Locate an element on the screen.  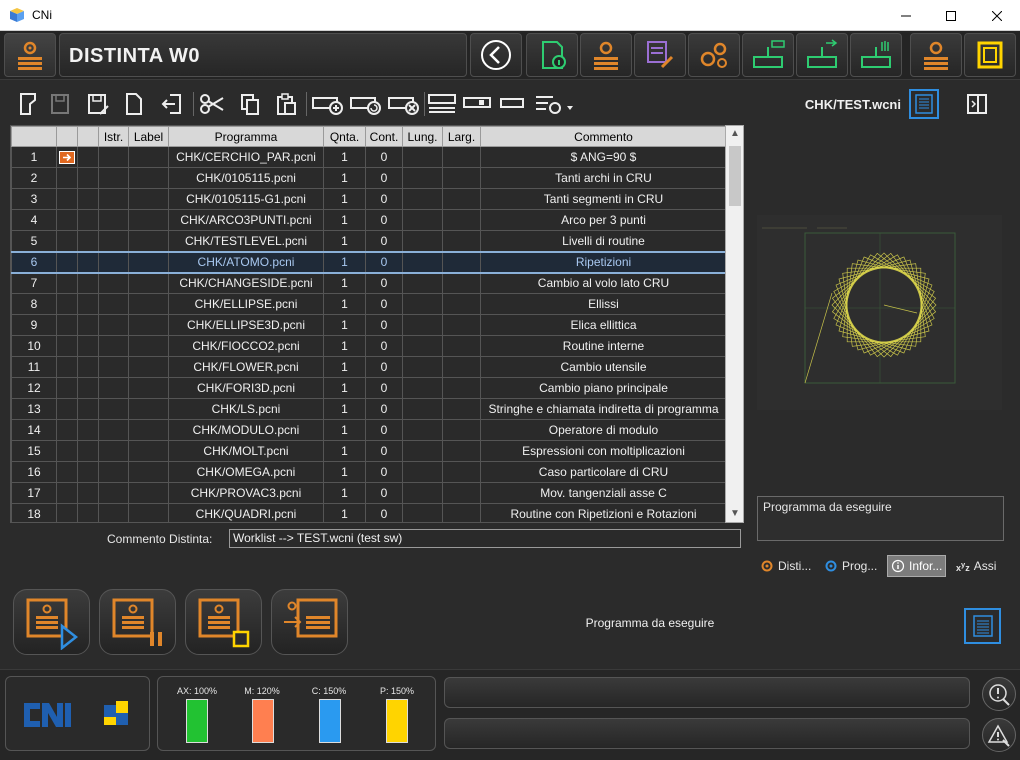
setup-button is located at coordinates (936, 55).